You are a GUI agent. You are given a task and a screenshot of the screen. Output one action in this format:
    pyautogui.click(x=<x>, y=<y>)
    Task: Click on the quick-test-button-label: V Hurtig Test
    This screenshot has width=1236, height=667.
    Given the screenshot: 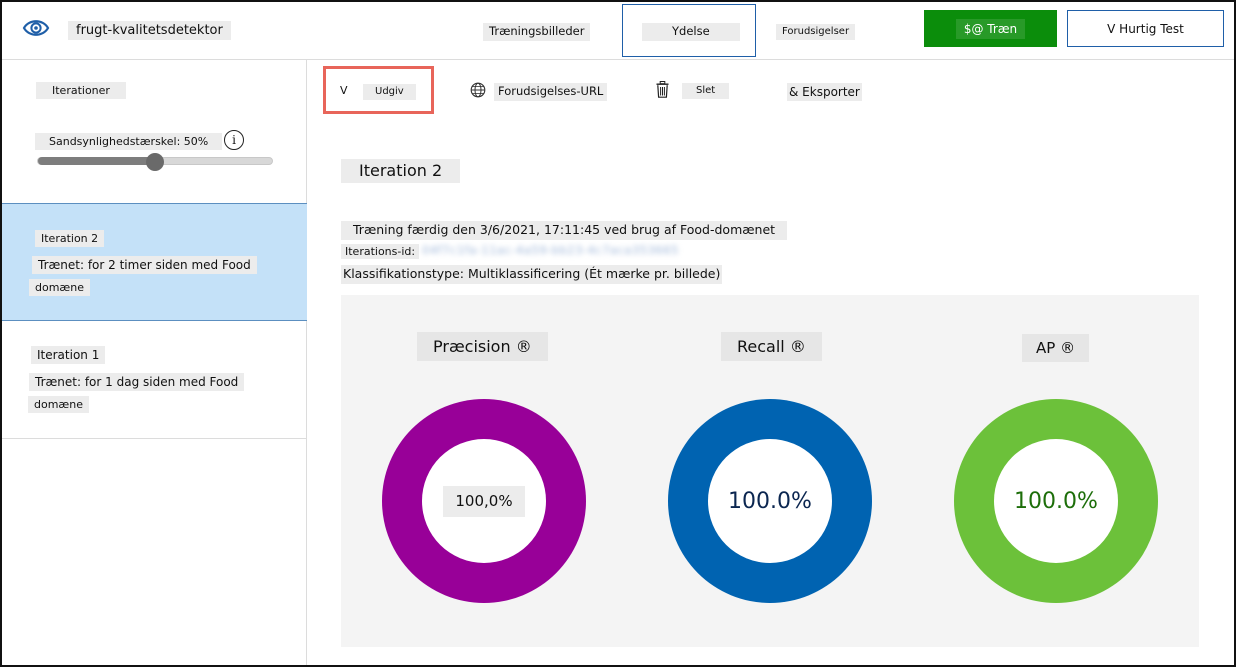 What is the action you would take?
    pyautogui.click(x=1145, y=28)
    